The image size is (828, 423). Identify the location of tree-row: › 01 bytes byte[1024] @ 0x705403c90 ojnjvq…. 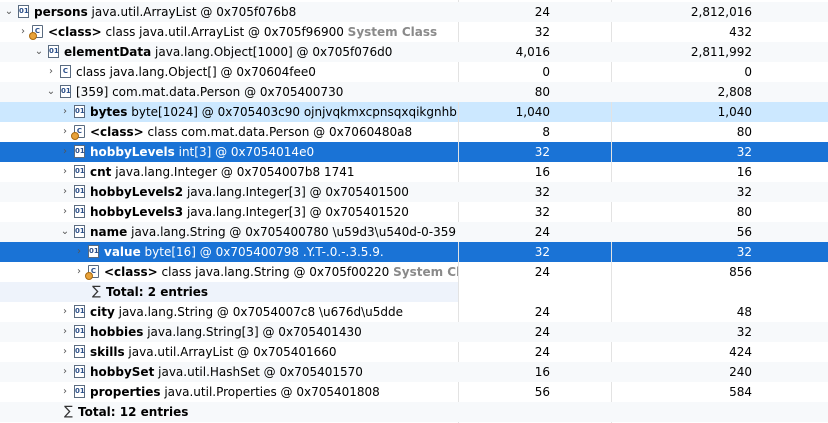
(414, 112).